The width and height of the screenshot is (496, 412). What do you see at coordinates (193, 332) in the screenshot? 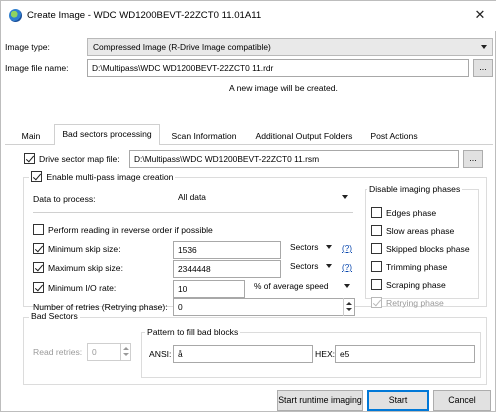
I see `pattern-title: Pattern to fill bad blocks` at bounding box center [193, 332].